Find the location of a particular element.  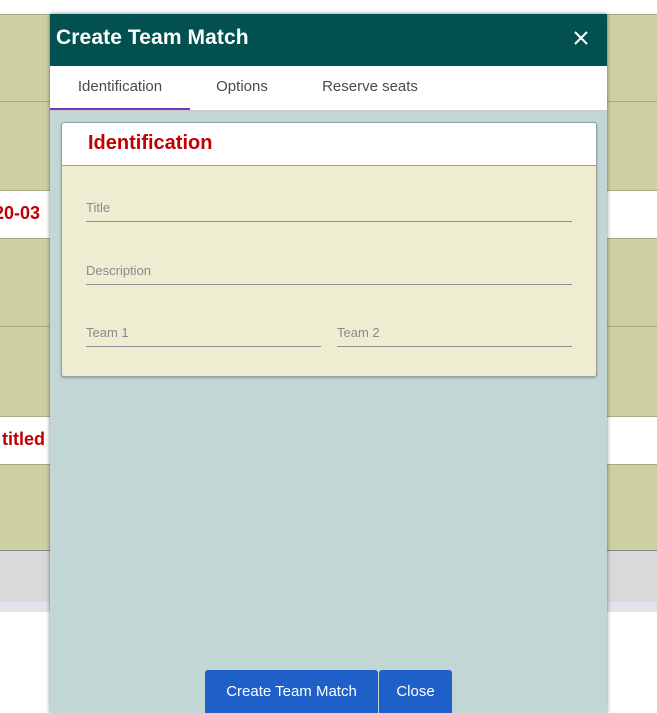

dialog-header: Create Team Match is located at coordinates (328, 40).